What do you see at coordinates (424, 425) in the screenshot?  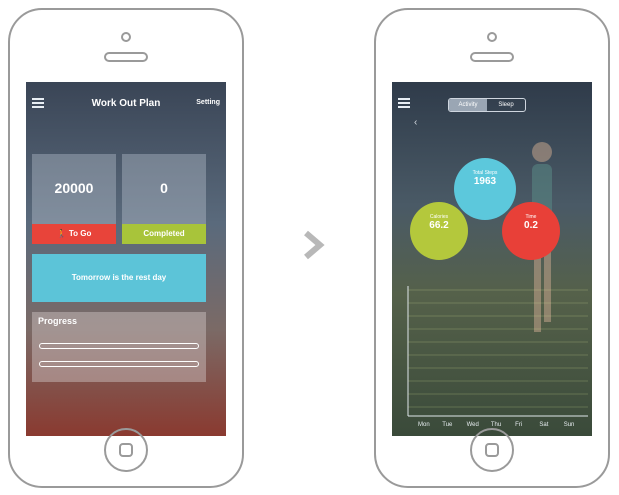 I see `chart-day-label: Mon` at bounding box center [424, 425].